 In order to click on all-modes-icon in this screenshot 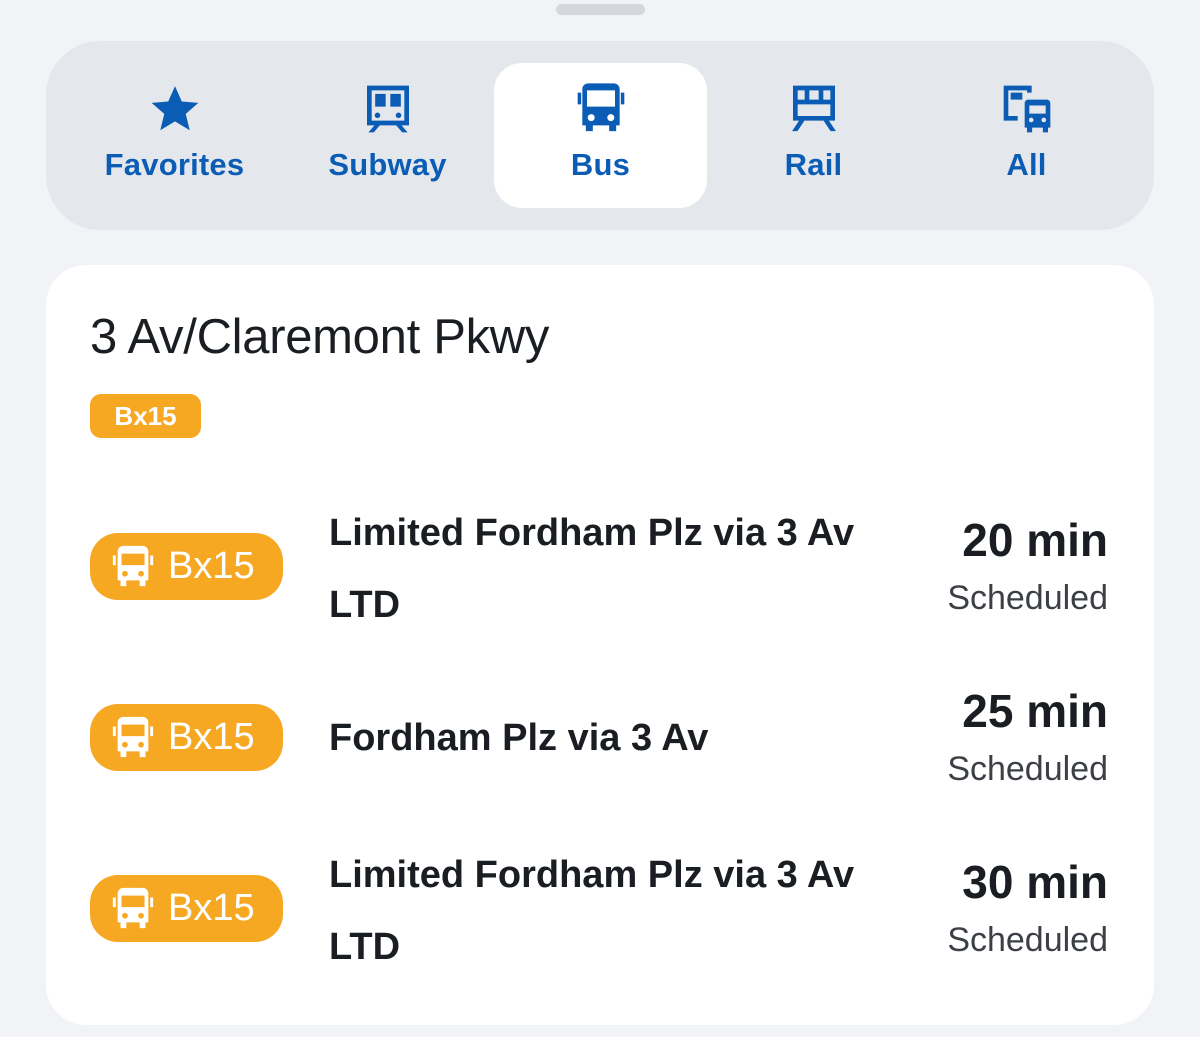, I will do `click(1027, 109)`.